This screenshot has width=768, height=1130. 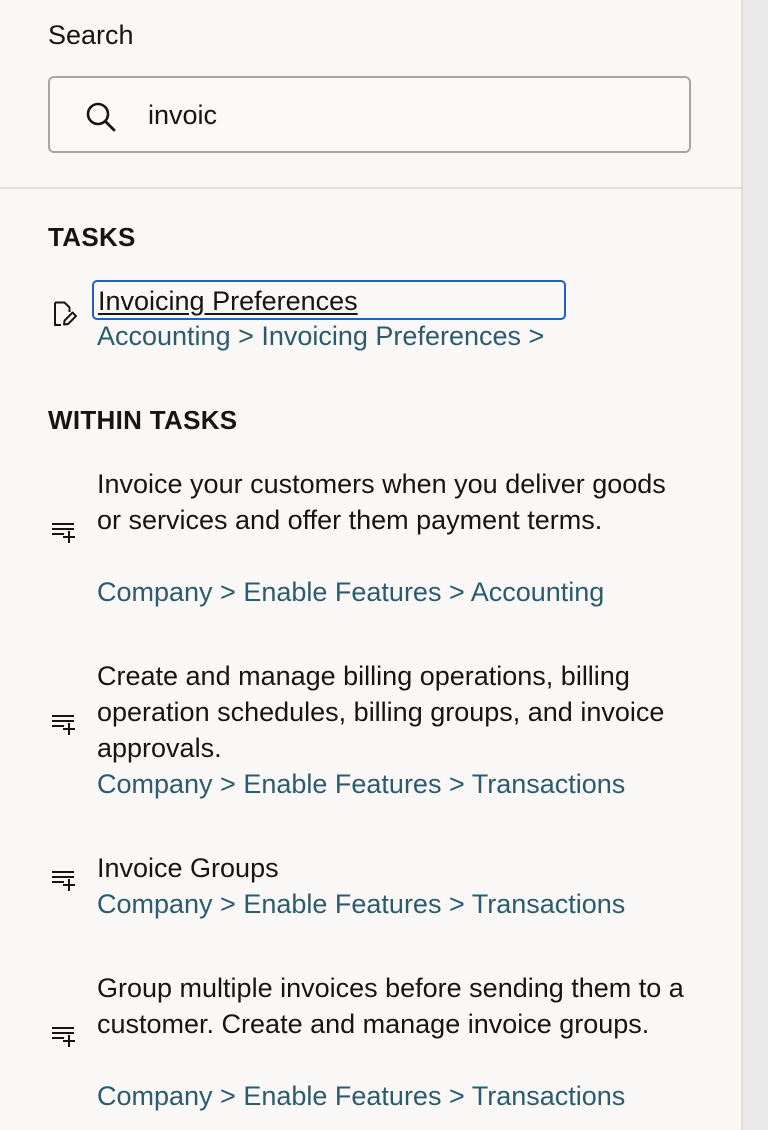 I want to click on search-icon, so click(x=101, y=117).